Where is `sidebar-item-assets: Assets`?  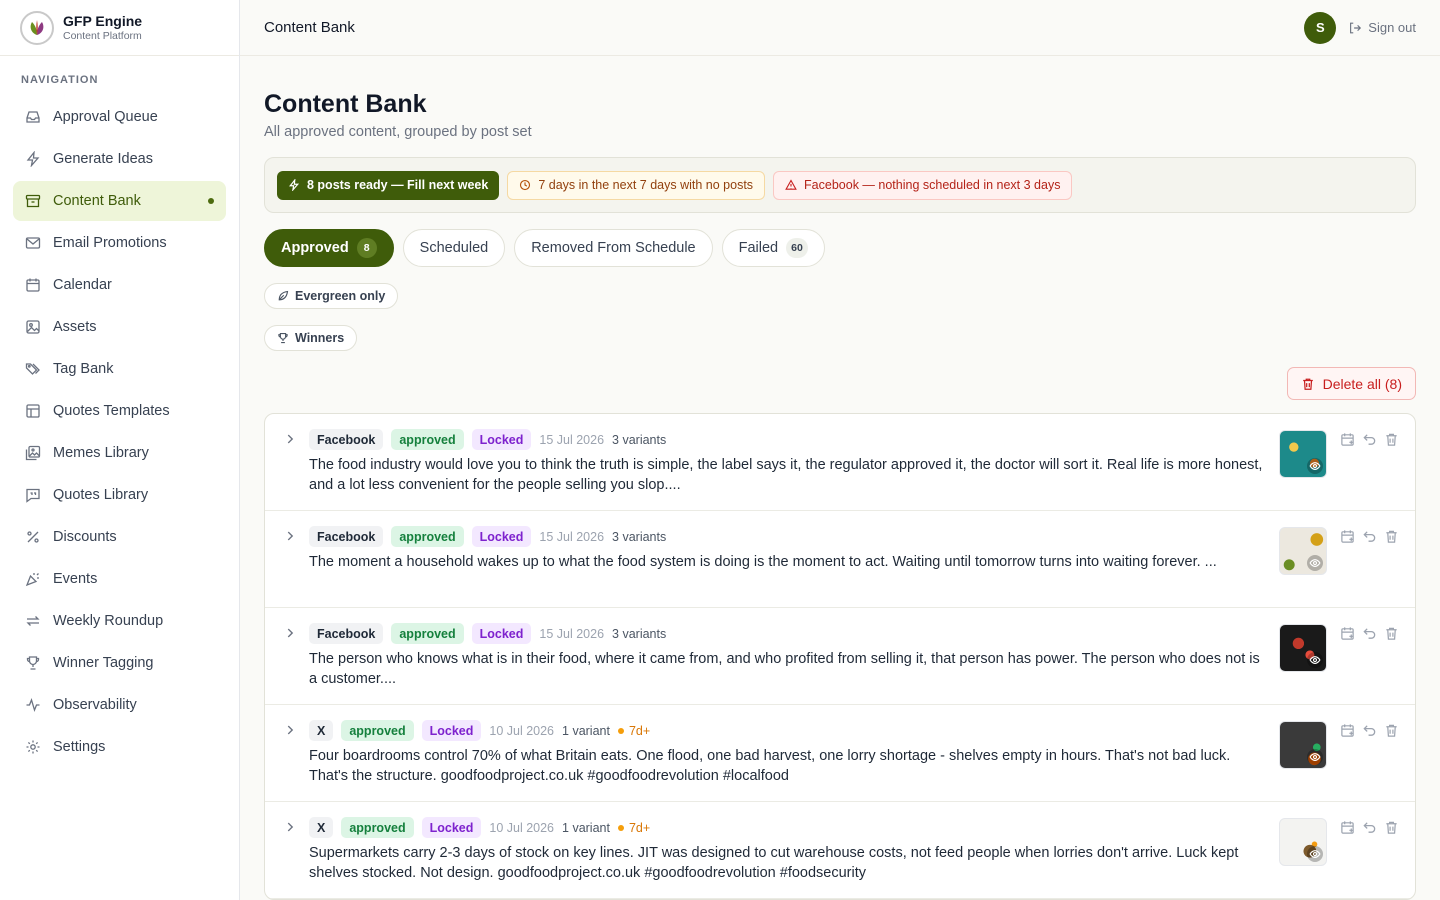 sidebar-item-assets: Assets is located at coordinates (119, 327).